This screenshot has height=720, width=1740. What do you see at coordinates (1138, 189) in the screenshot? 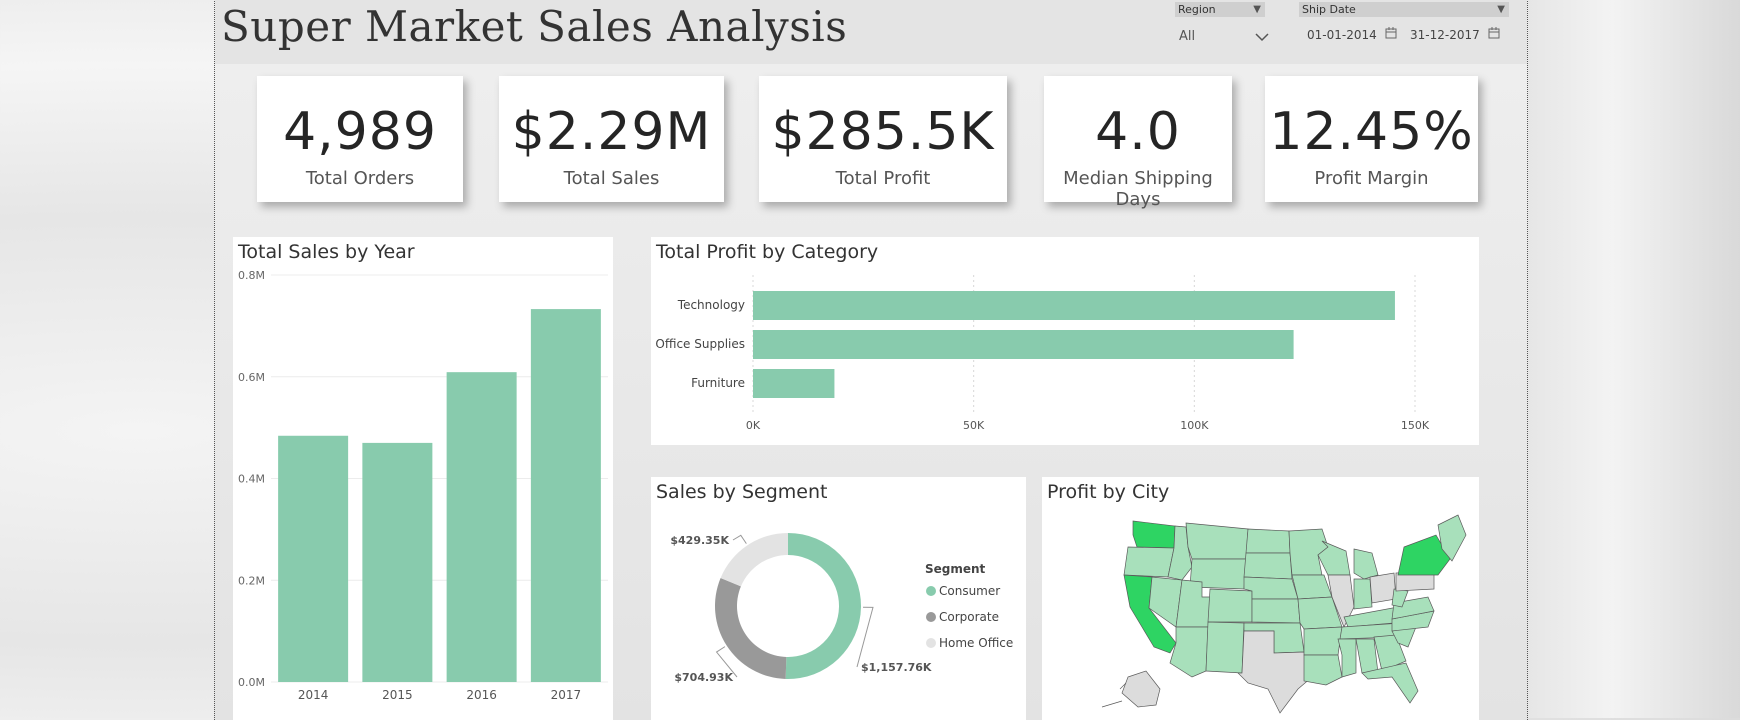
I see `kpi-label: Median Shipping Days` at bounding box center [1138, 189].